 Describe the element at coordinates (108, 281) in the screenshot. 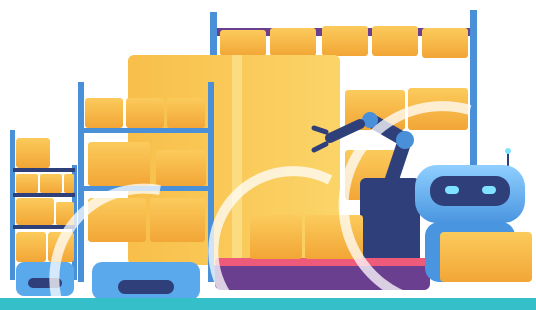

I see `floor-robots` at that location.